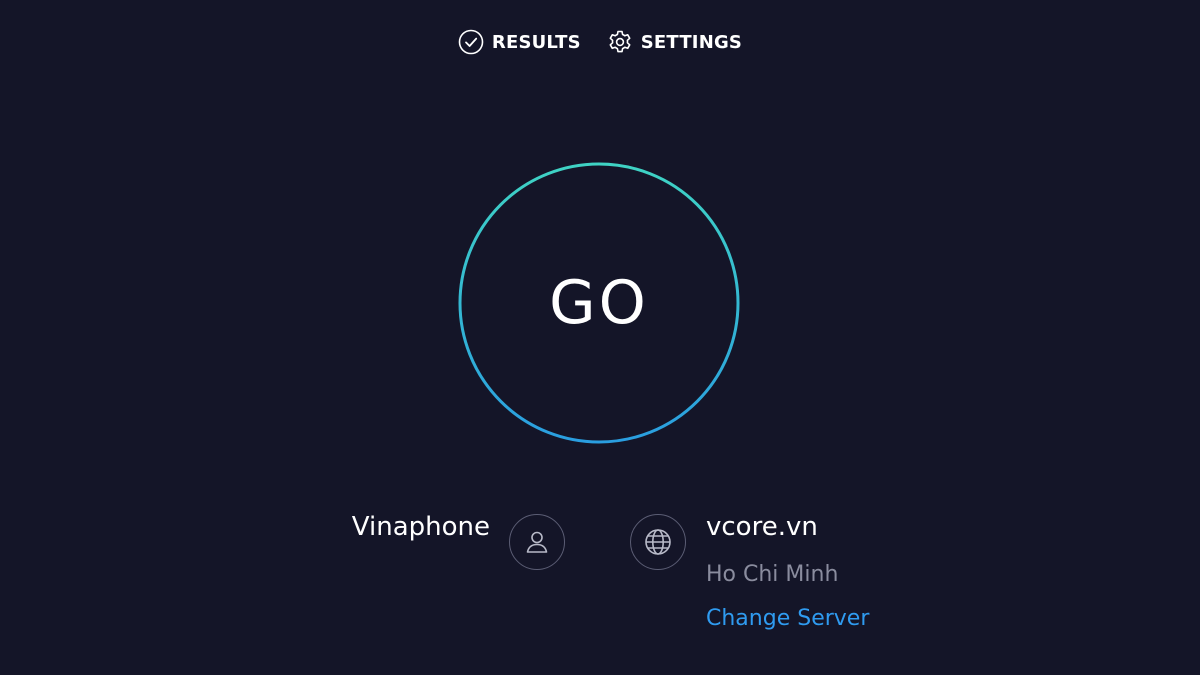 The image size is (1200, 675). I want to click on globe-icon, so click(658, 542).